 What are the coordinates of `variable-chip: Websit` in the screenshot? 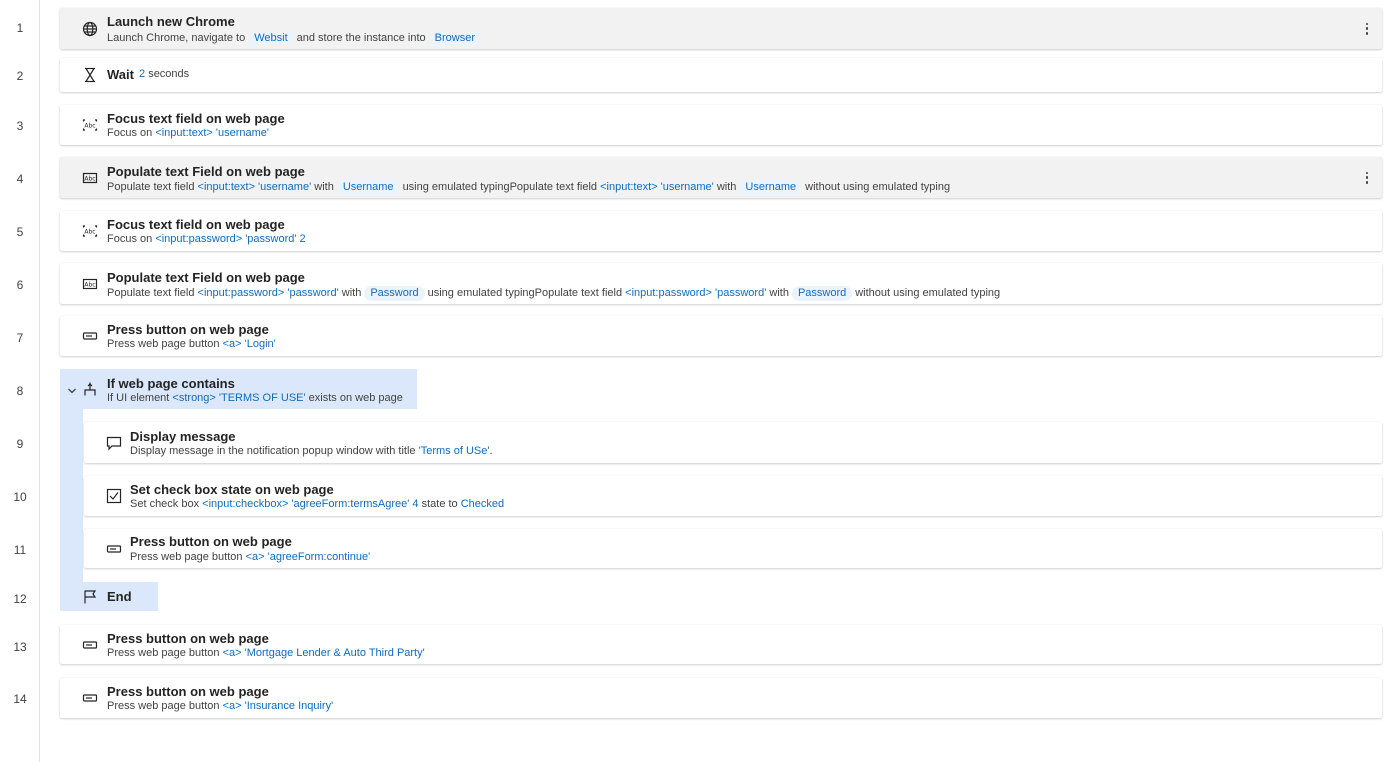 It's located at (271, 38).